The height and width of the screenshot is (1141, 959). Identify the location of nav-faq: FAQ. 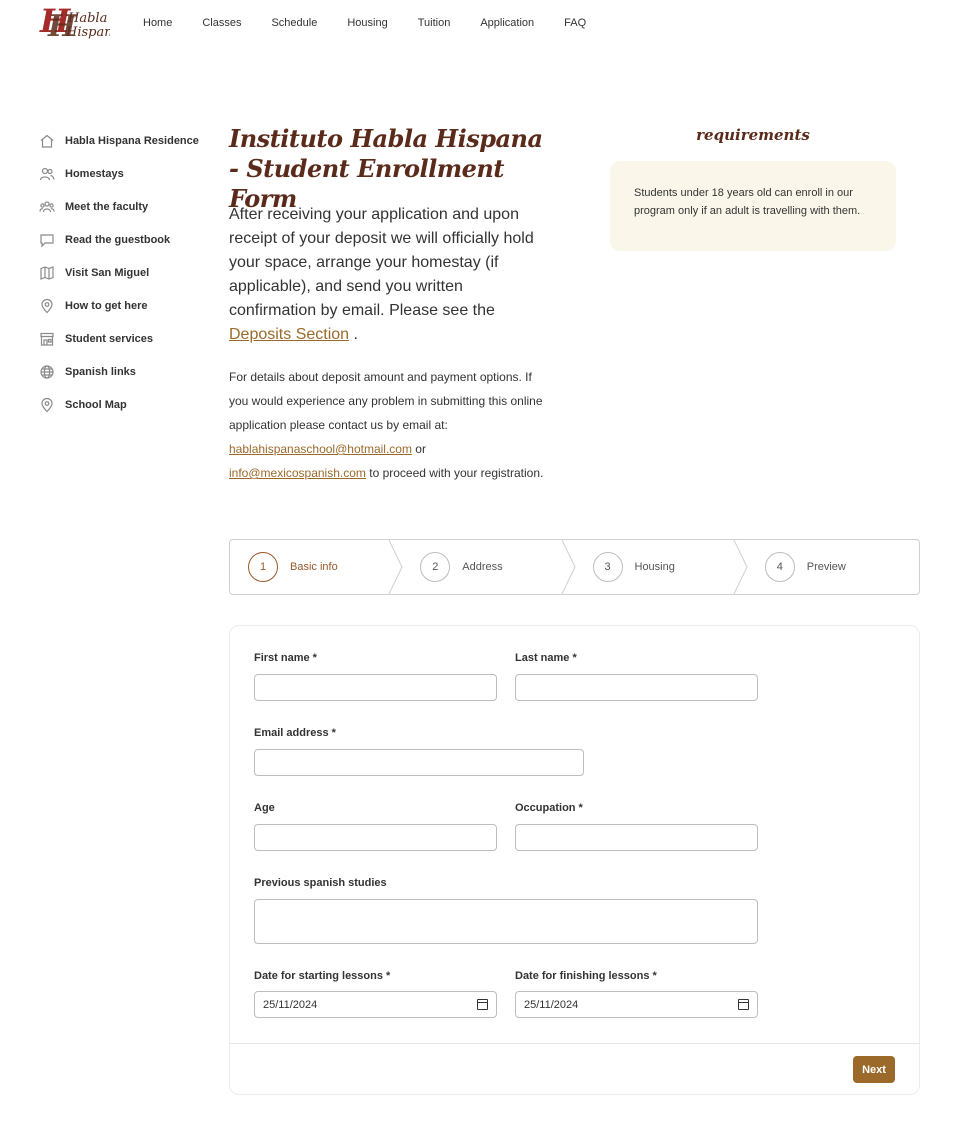
(575, 23).